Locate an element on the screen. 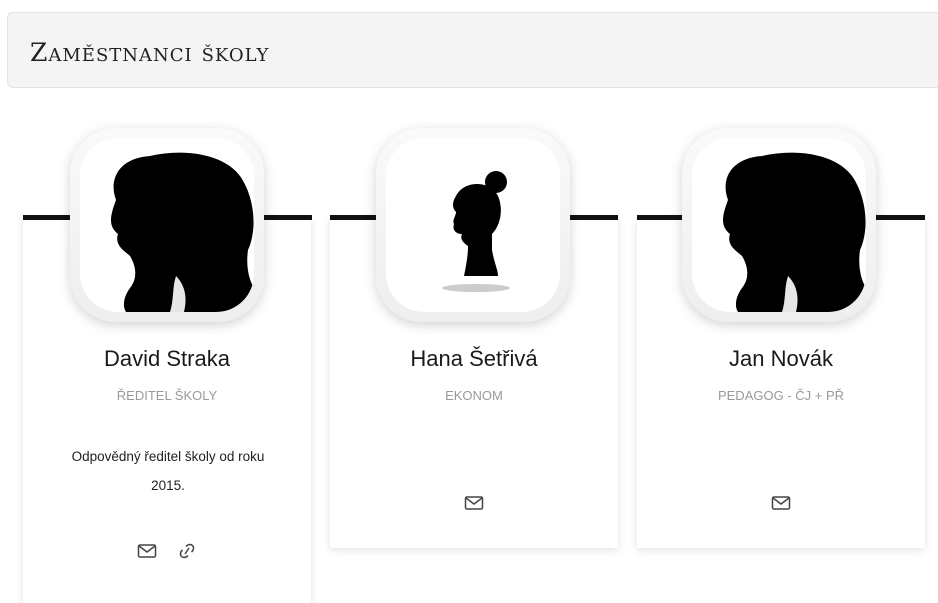 This screenshot has height=603, width=938. page-header: Zaměstnanci školy is located at coordinates (472, 50).